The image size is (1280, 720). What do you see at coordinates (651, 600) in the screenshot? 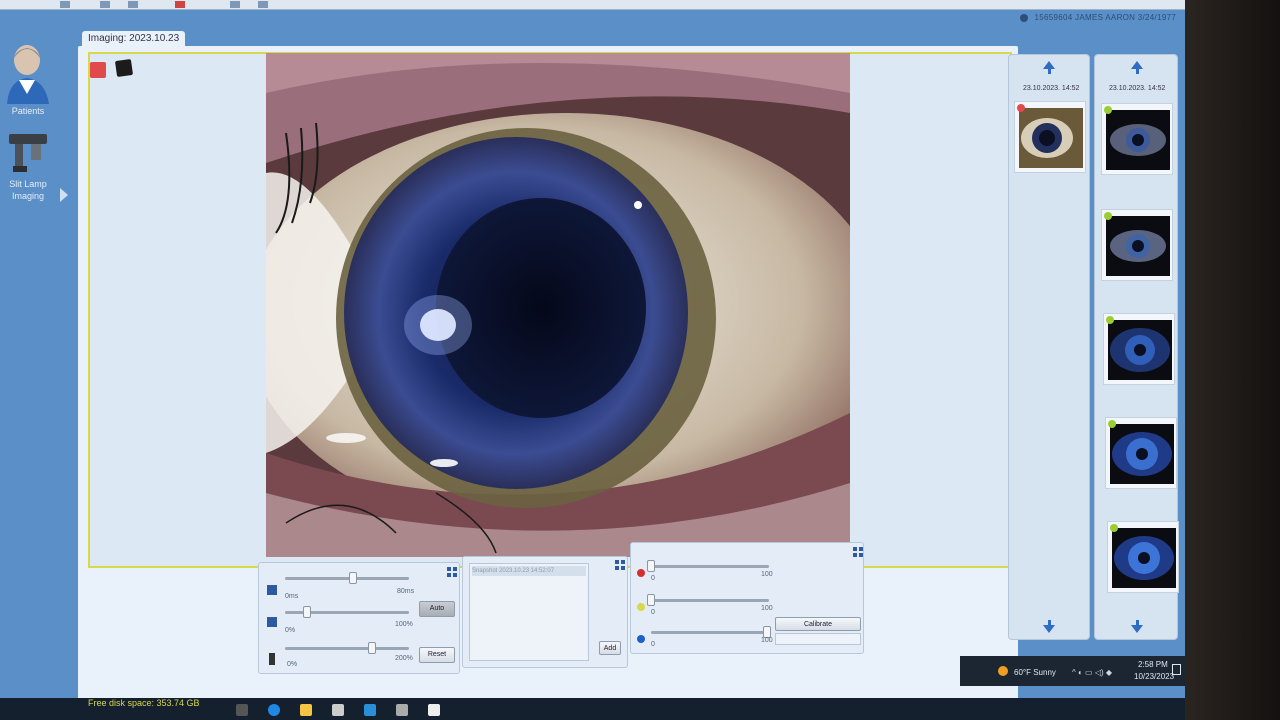
I see `yellow-slider-thumb` at bounding box center [651, 600].